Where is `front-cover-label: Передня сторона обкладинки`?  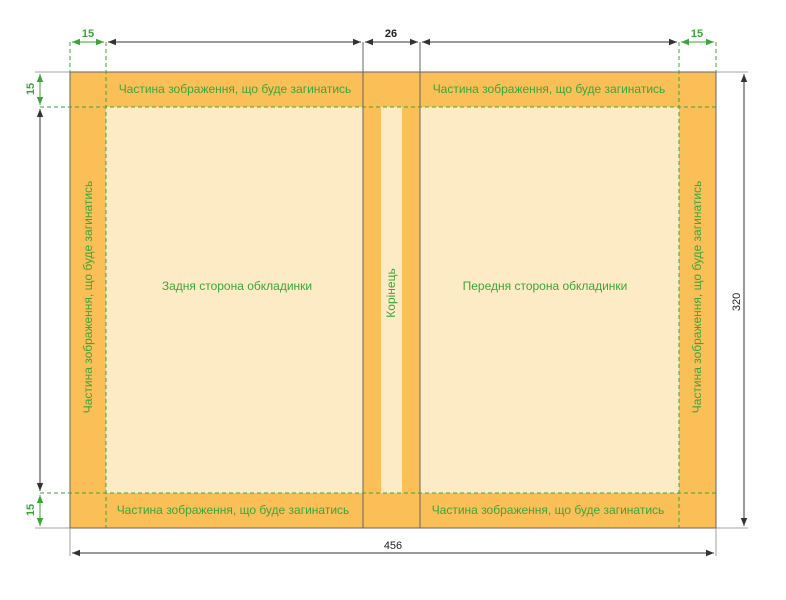
front-cover-label: Передня сторона обкладинки is located at coordinates (545, 286).